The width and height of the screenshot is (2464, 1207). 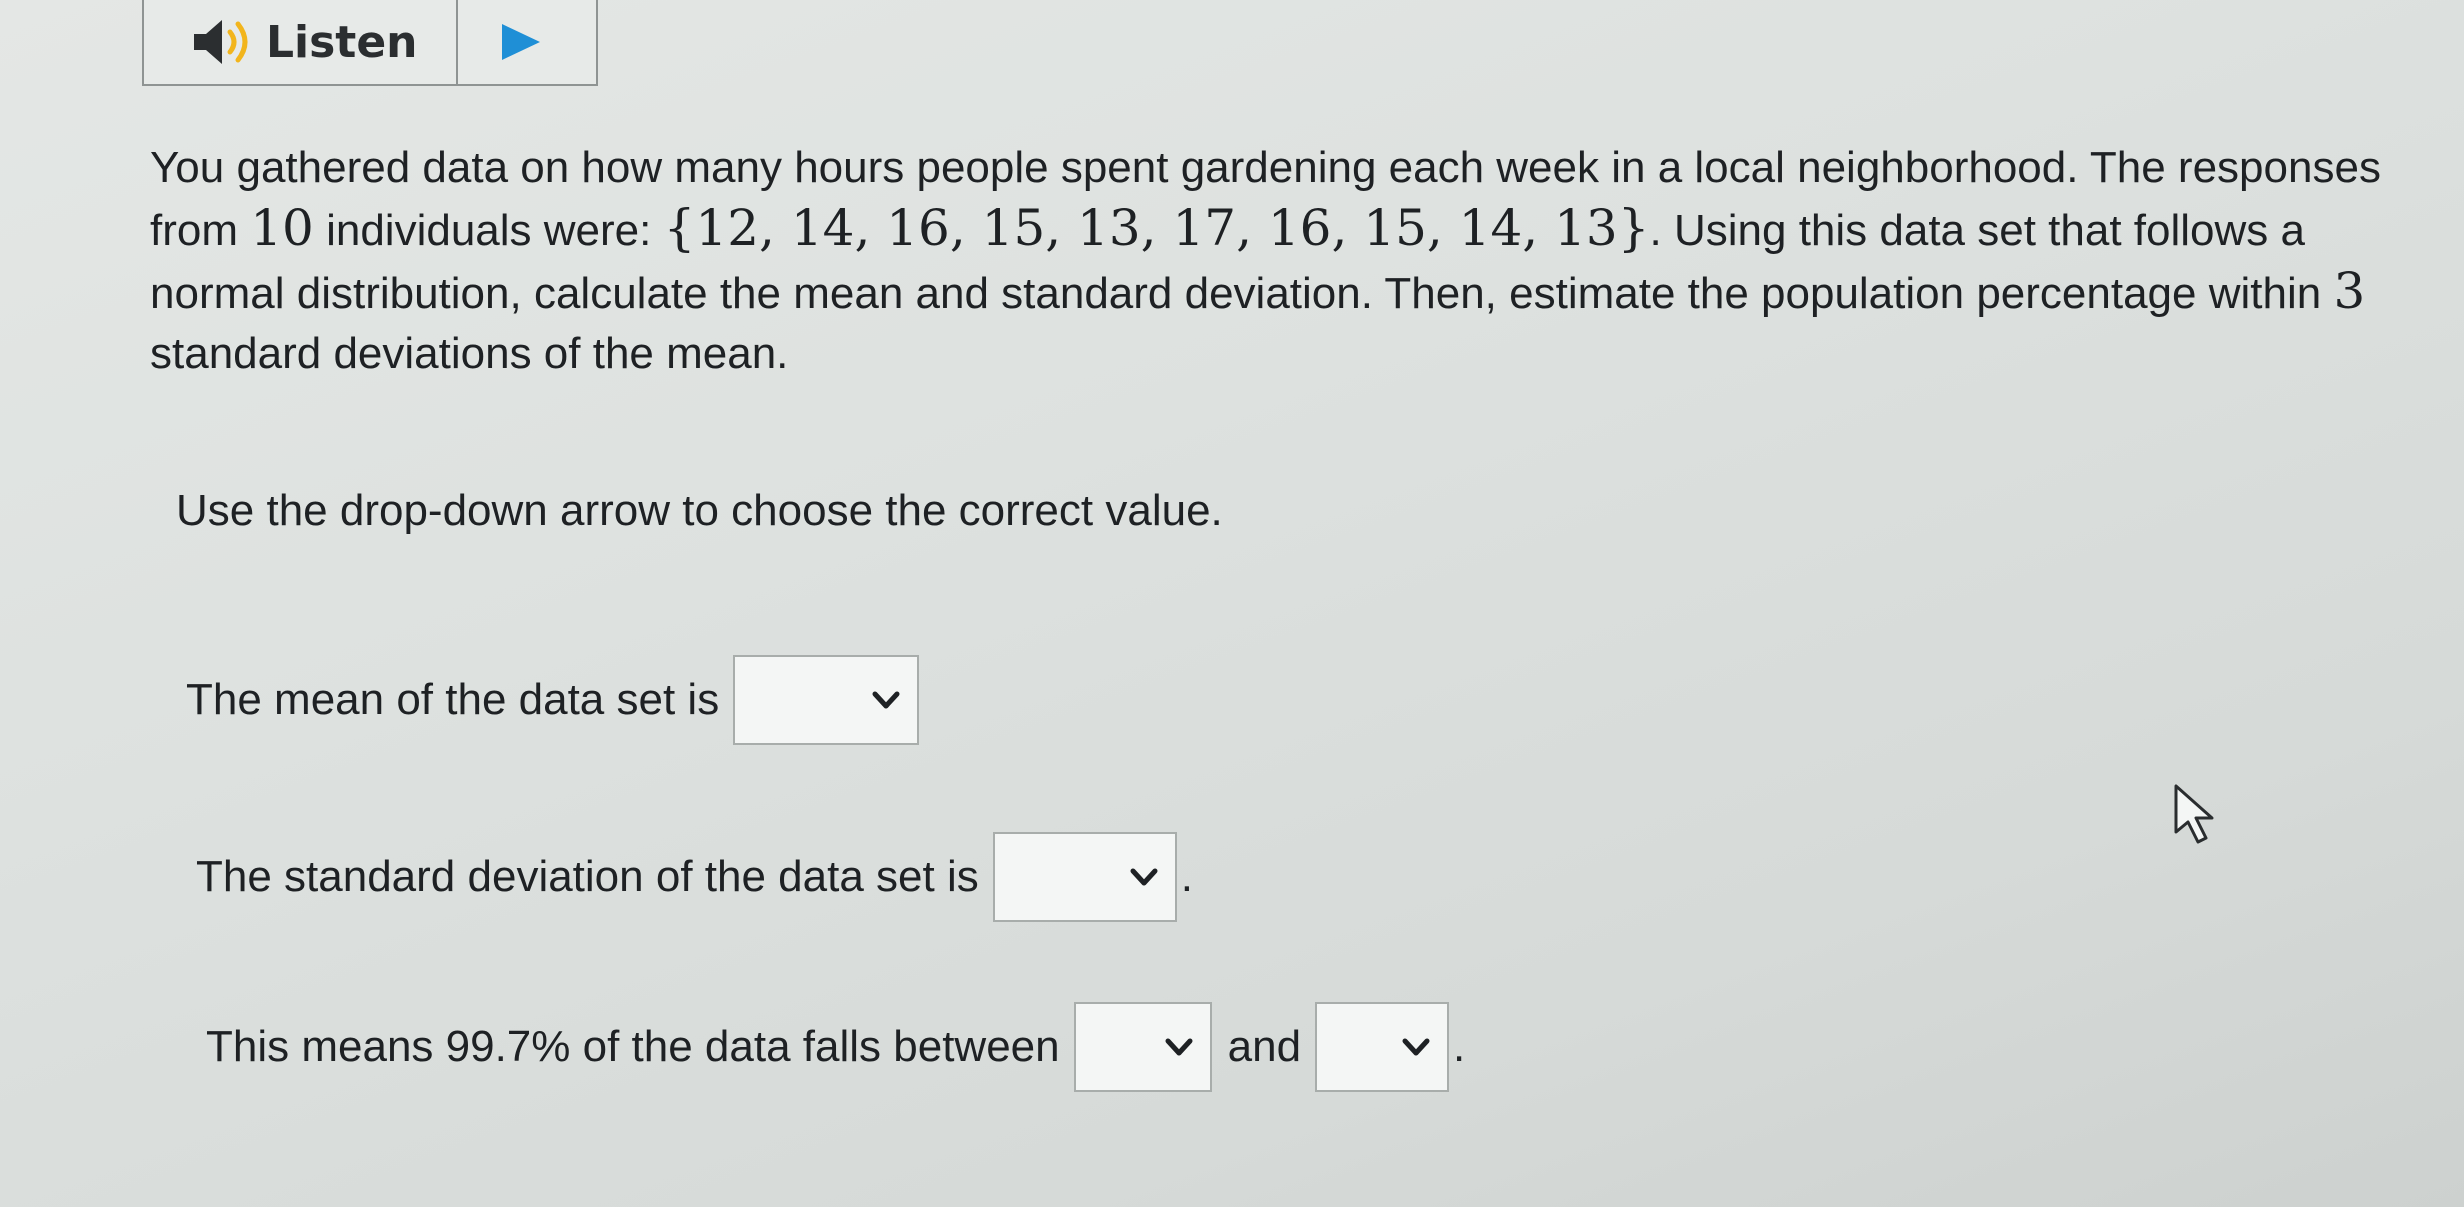 What do you see at coordinates (1084, 877) in the screenshot?
I see `sd-dropdown` at bounding box center [1084, 877].